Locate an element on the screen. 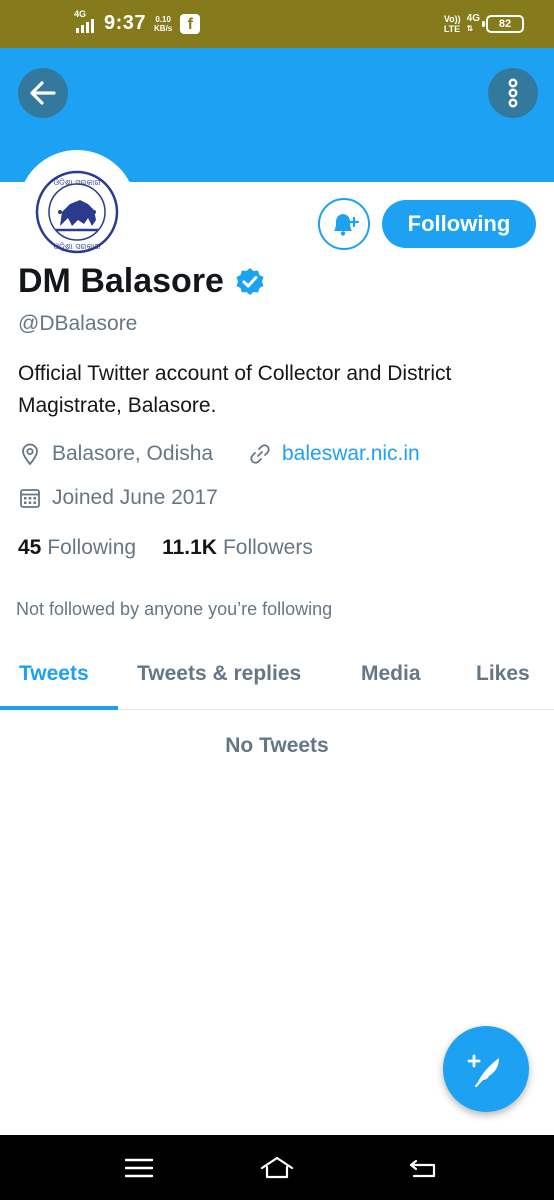  status-bar-left: 4G 9:37 0.10 KB/s f is located at coordinates (137, 22).